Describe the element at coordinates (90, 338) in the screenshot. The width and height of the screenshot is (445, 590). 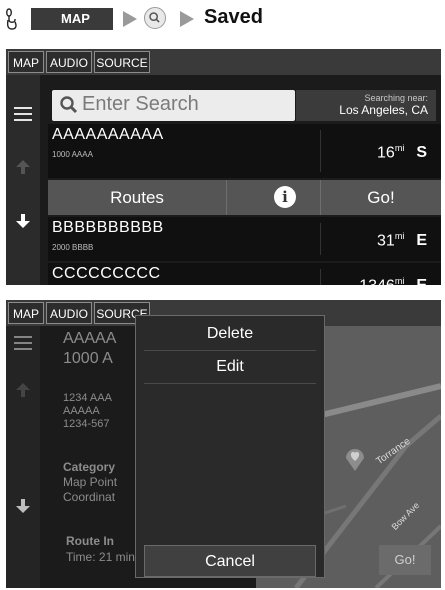
I see `detail-title: AAAAA` at that location.